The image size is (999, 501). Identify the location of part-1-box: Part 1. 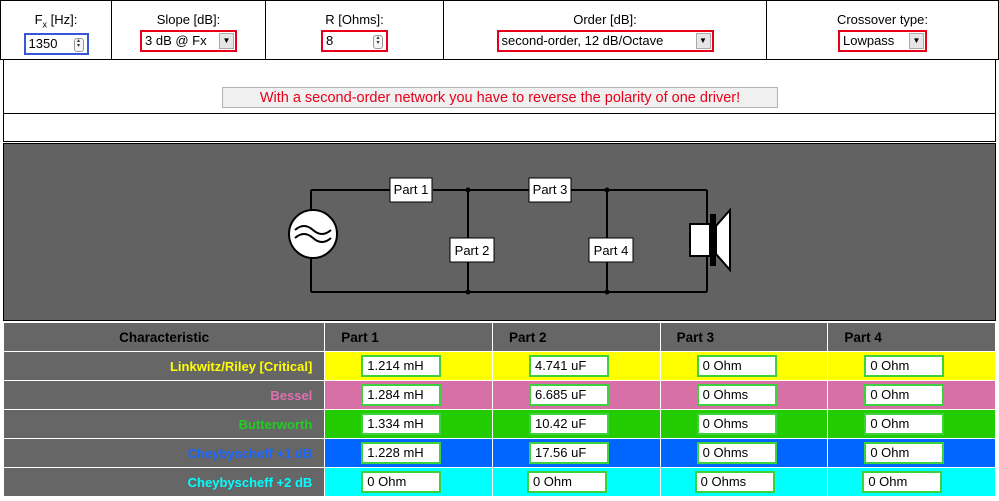
(411, 190).